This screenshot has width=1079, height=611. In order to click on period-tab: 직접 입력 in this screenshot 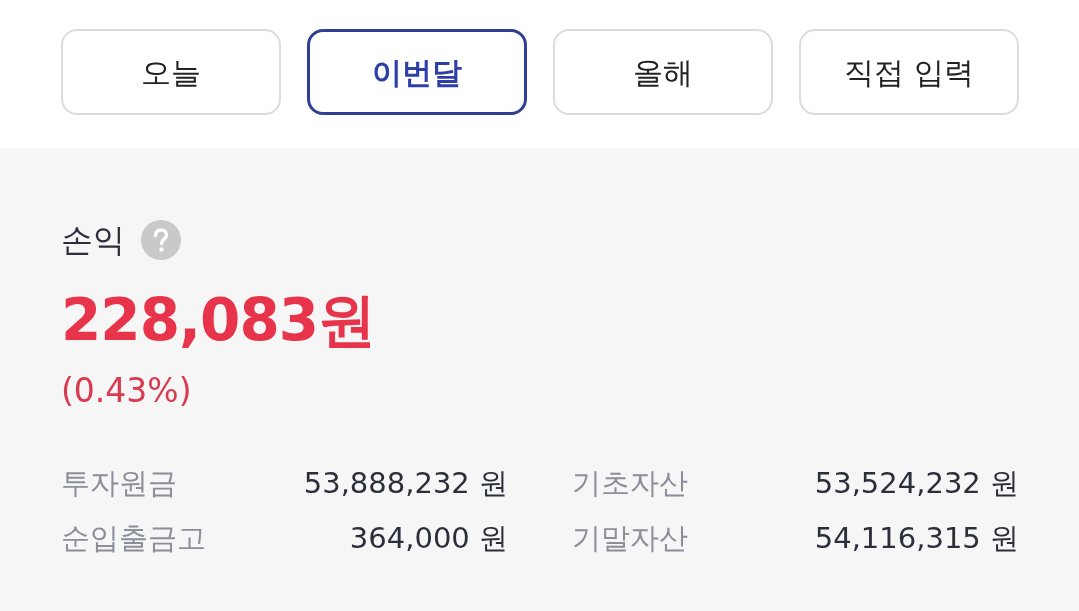, I will do `click(909, 72)`.